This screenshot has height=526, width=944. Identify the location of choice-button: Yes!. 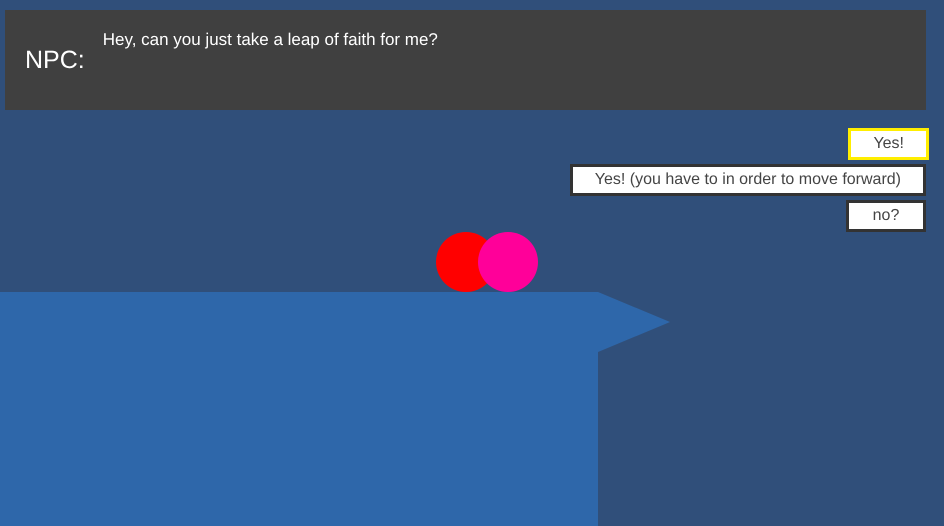
(888, 144).